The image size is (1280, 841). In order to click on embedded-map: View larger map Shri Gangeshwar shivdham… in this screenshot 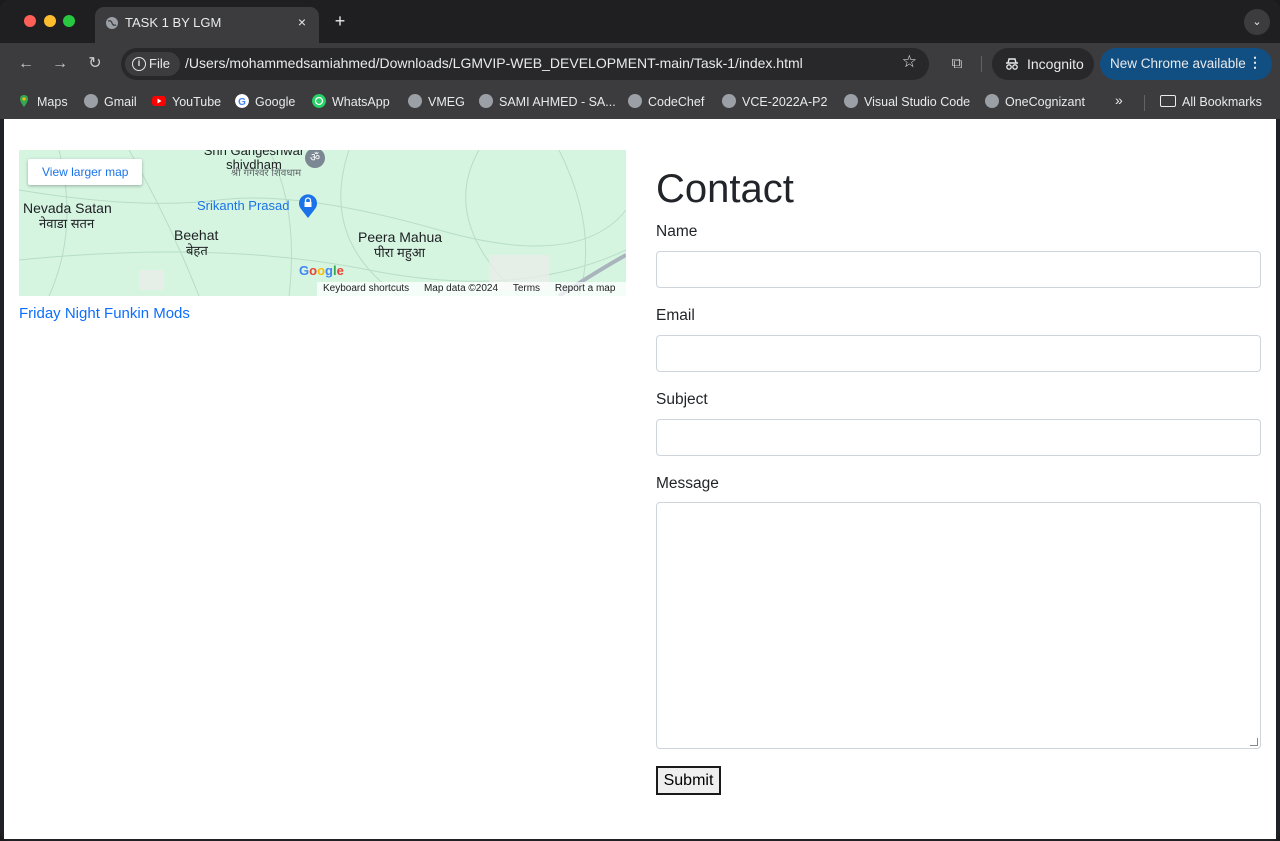, I will do `click(322, 223)`.